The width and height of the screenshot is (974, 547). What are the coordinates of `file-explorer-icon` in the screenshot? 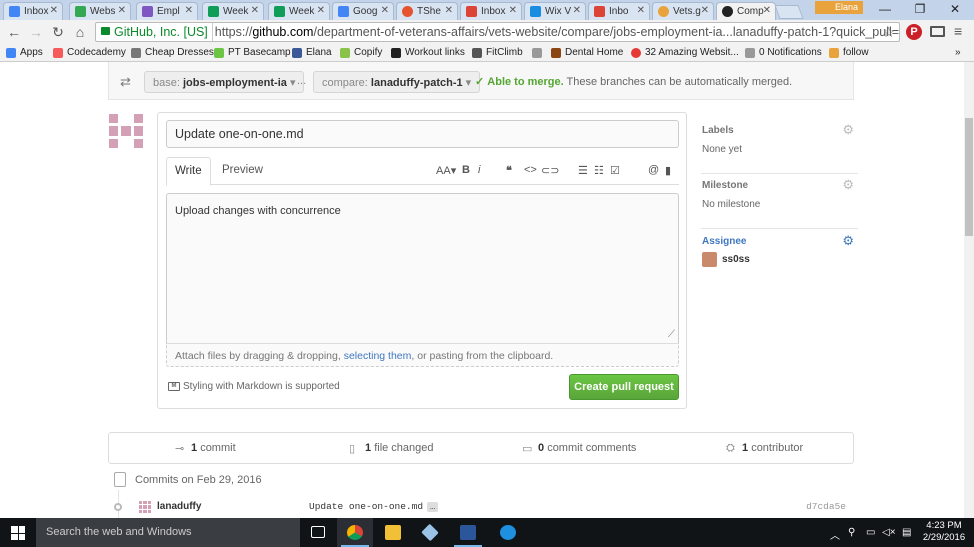 It's located at (393, 532).